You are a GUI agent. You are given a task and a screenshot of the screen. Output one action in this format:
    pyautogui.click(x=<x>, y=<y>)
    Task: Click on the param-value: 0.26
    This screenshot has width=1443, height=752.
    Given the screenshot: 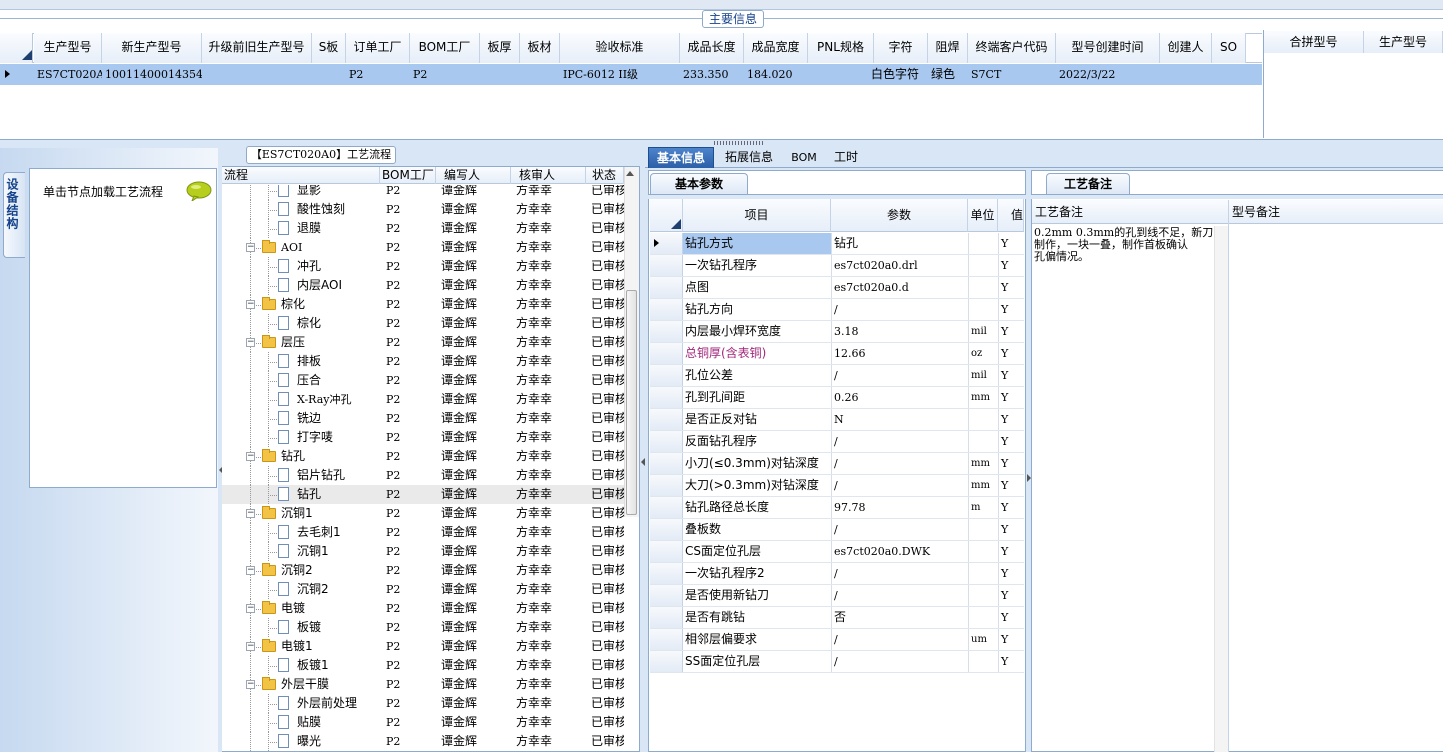 What is the action you would take?
    pyautogui.click(x=899, y=397)
    